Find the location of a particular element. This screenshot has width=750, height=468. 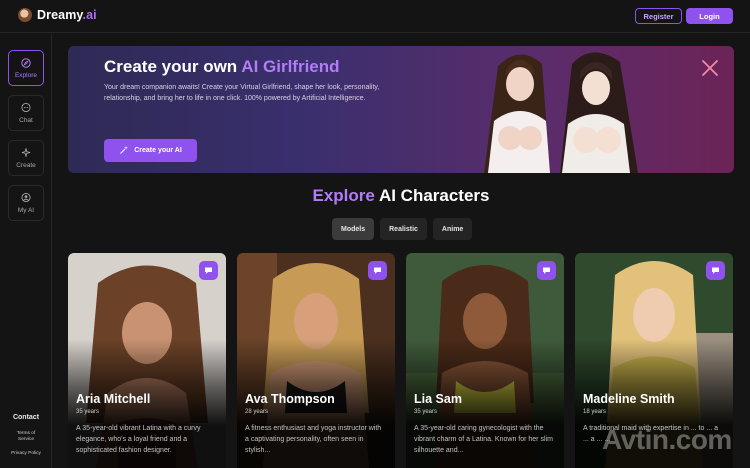

compass-icon is located at coordinates (26, 62).